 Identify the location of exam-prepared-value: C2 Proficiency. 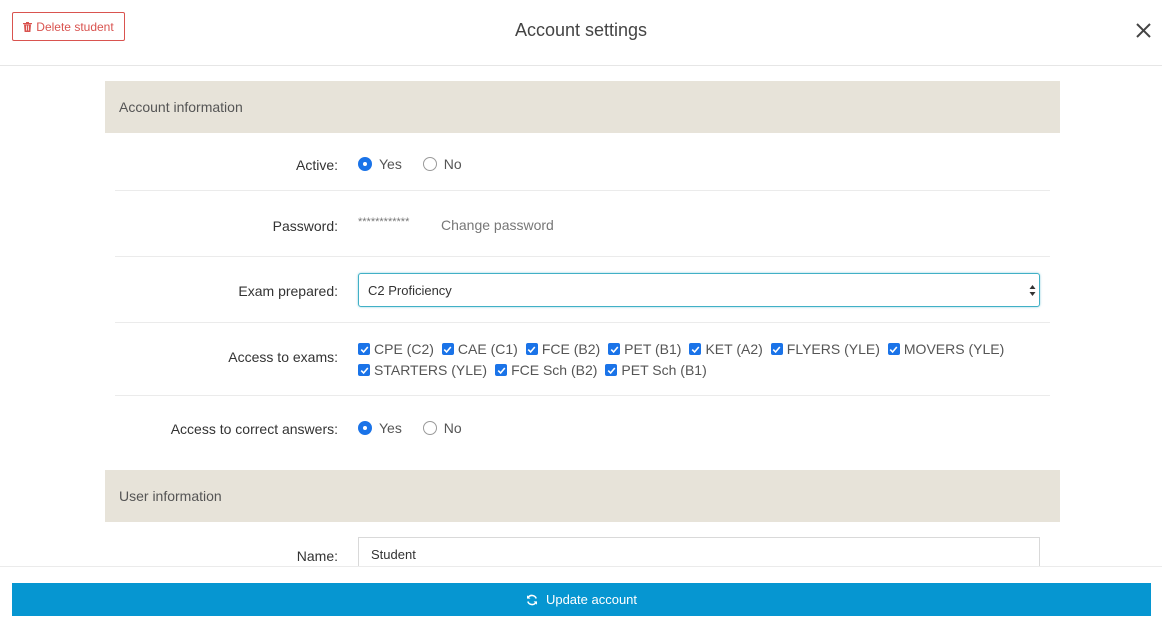
(410, 290).